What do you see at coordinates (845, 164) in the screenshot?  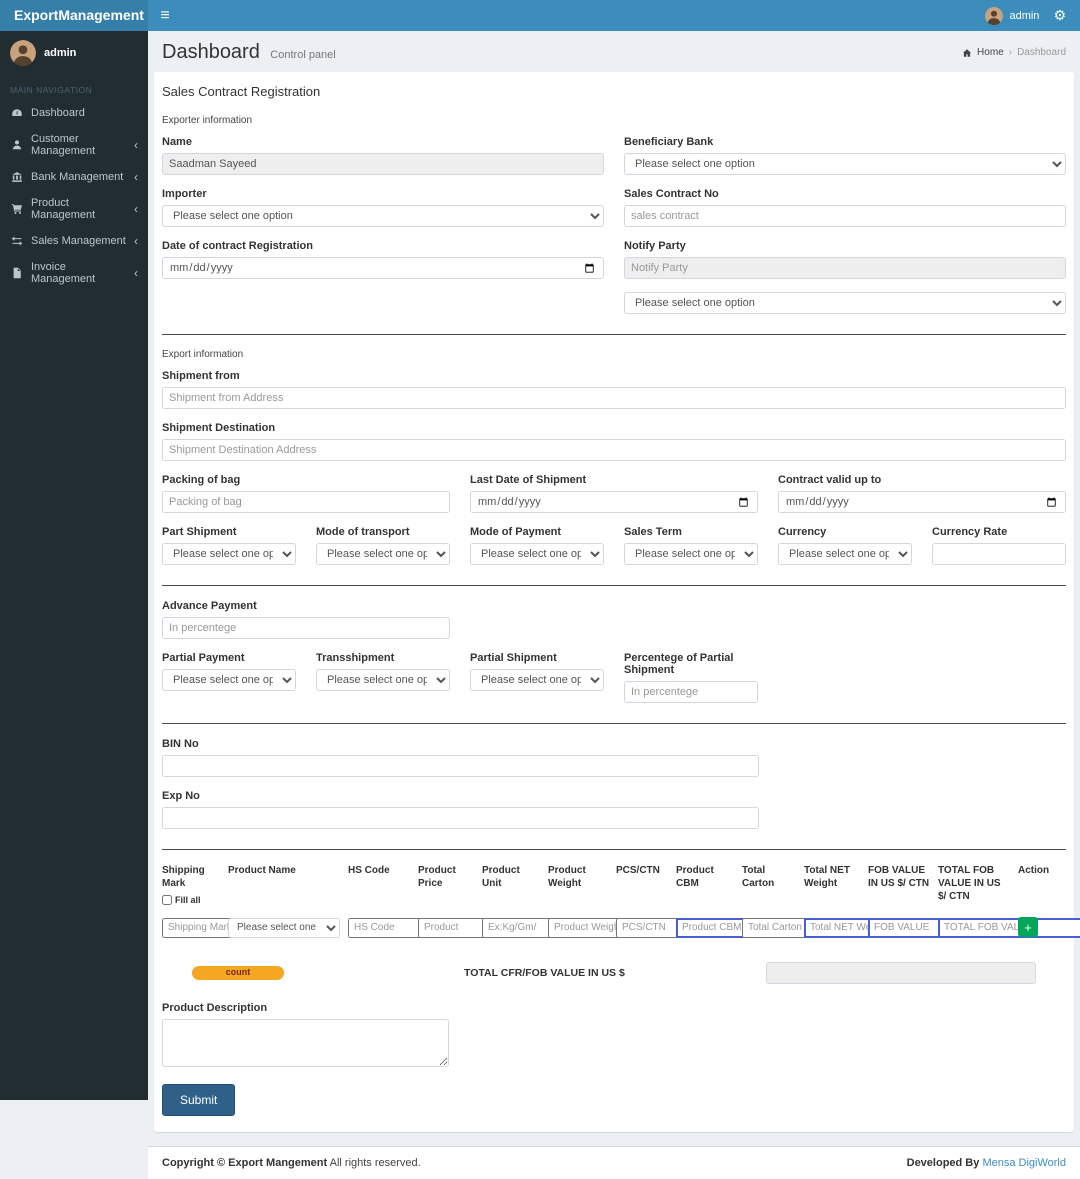 I see `beneficiary-bank-select: Please select one option` at bounding box center [845, 164].